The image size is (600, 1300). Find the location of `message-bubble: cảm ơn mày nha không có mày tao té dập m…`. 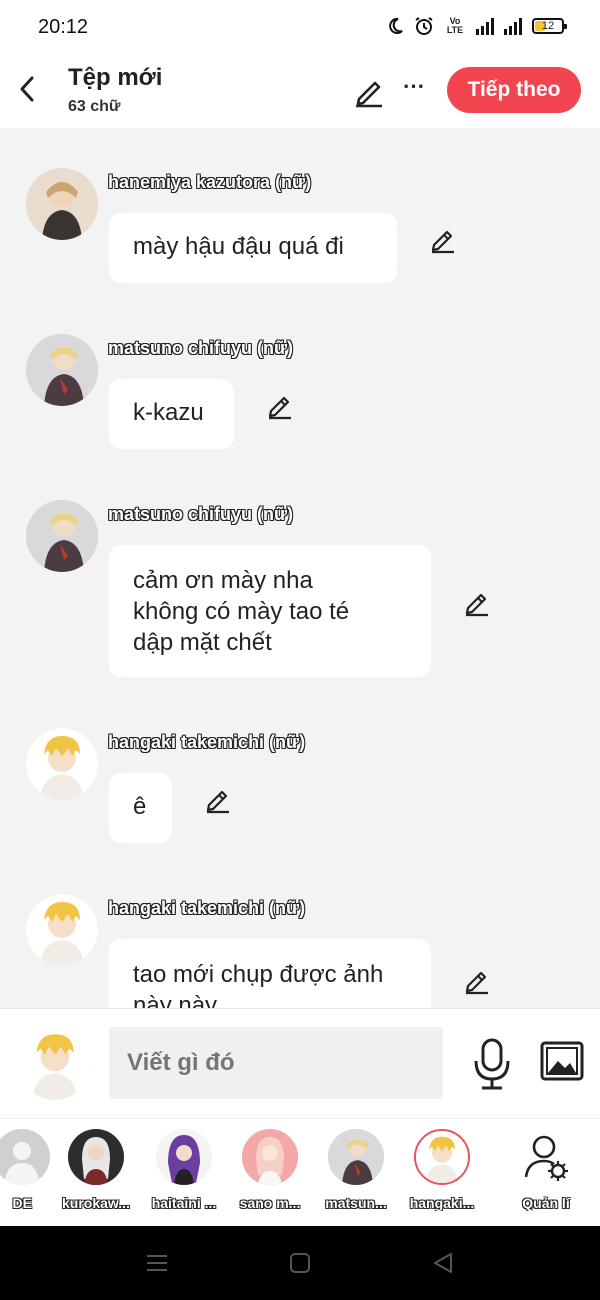

message-bubble: cảm ơn mày nha không có mày tao té dập m… is located at coordinates (270, 611).